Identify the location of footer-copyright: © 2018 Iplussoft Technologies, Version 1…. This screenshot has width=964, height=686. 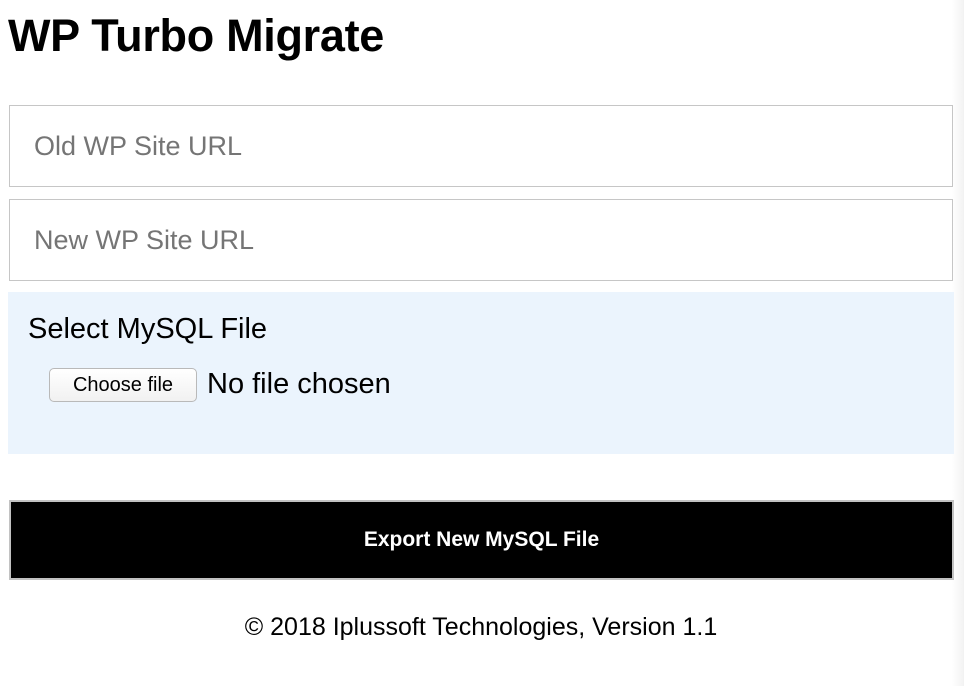
(481, 627).